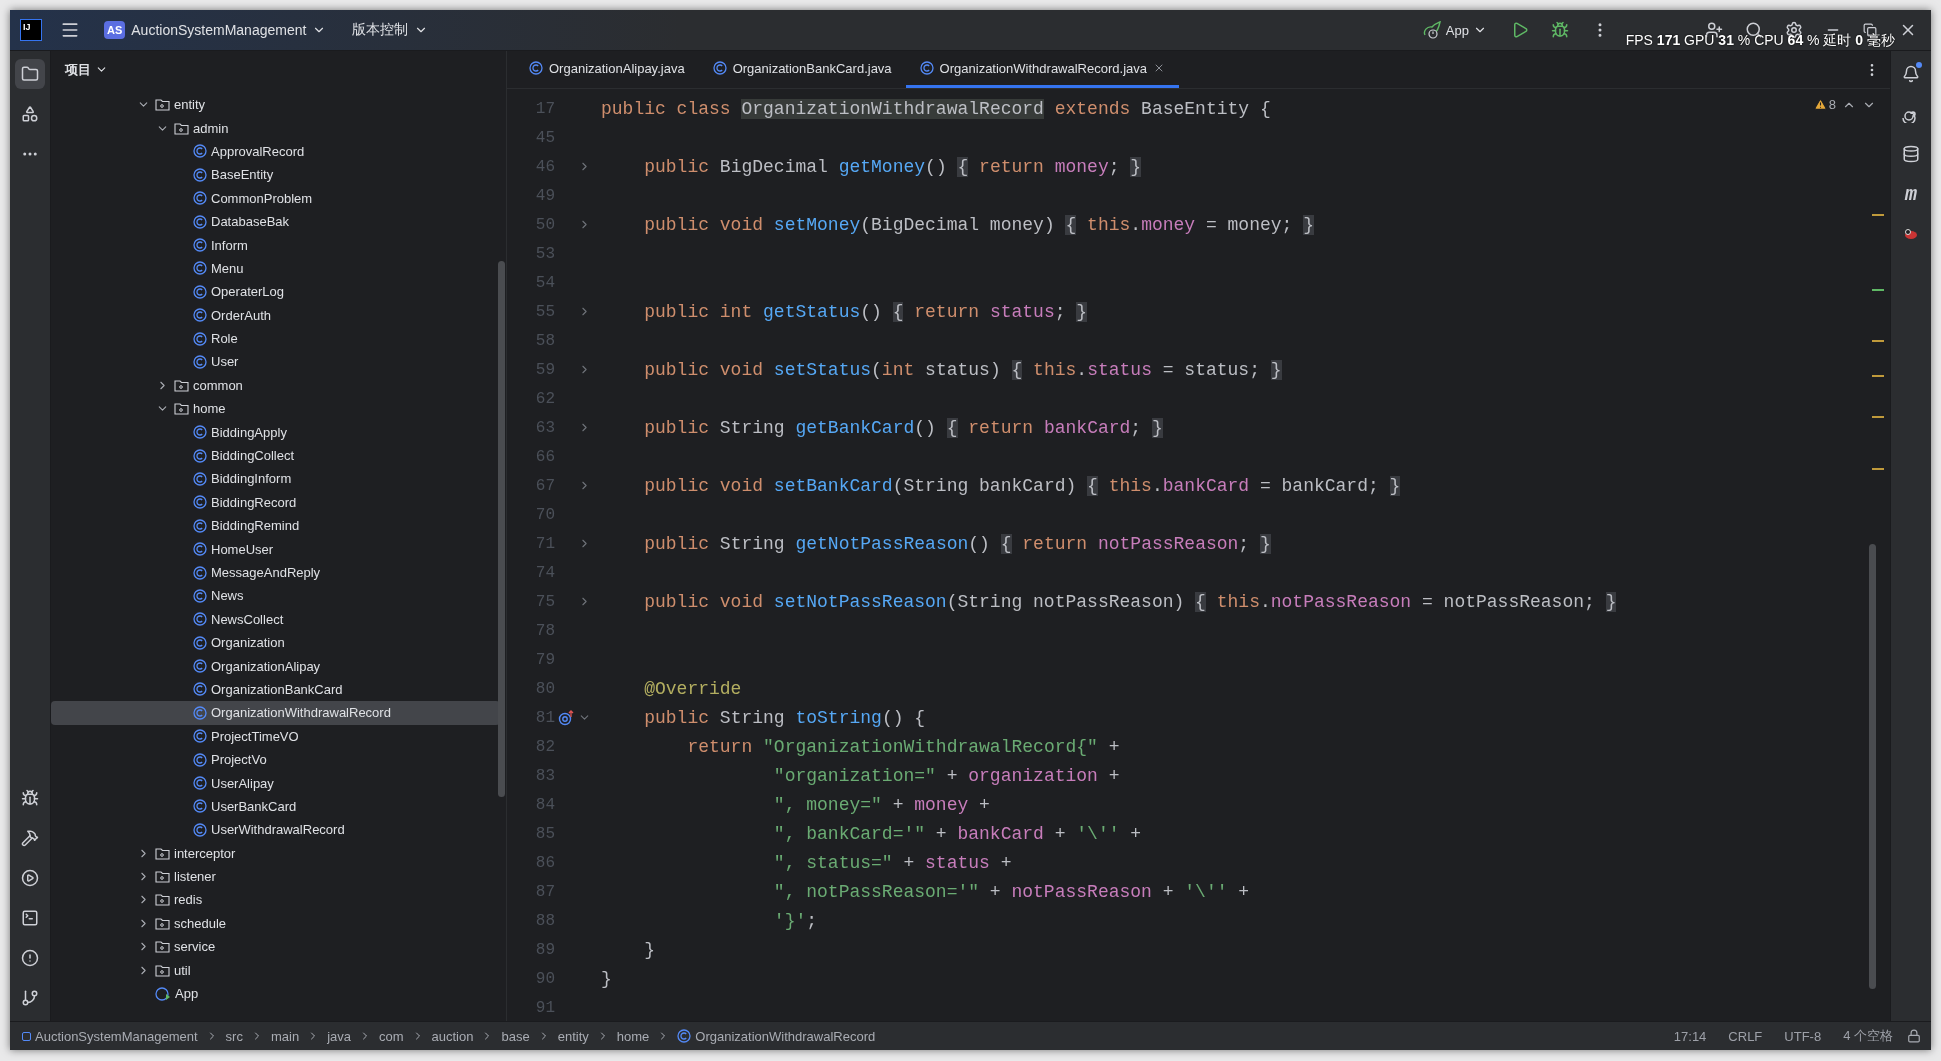 The height and width of the screenshot is (1061, 1941). I want to click on tree-item: User, so click(275, 362).